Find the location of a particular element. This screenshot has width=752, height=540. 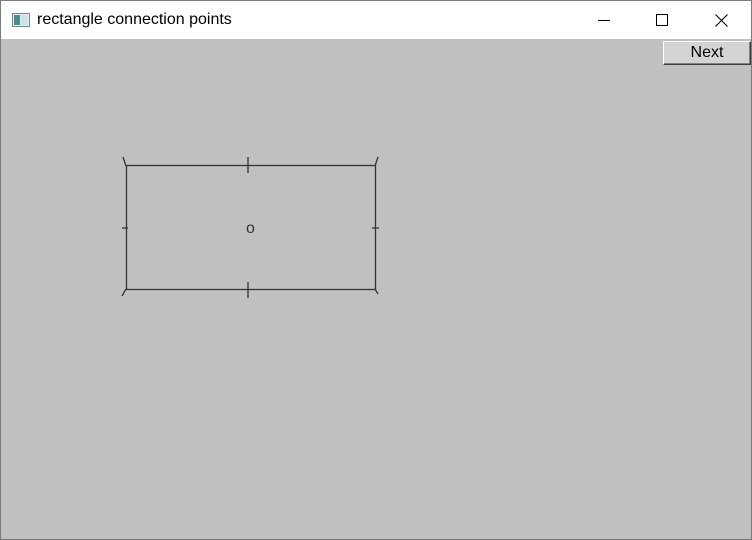

canvas-drawing: o is located at coordinates (250, 227).